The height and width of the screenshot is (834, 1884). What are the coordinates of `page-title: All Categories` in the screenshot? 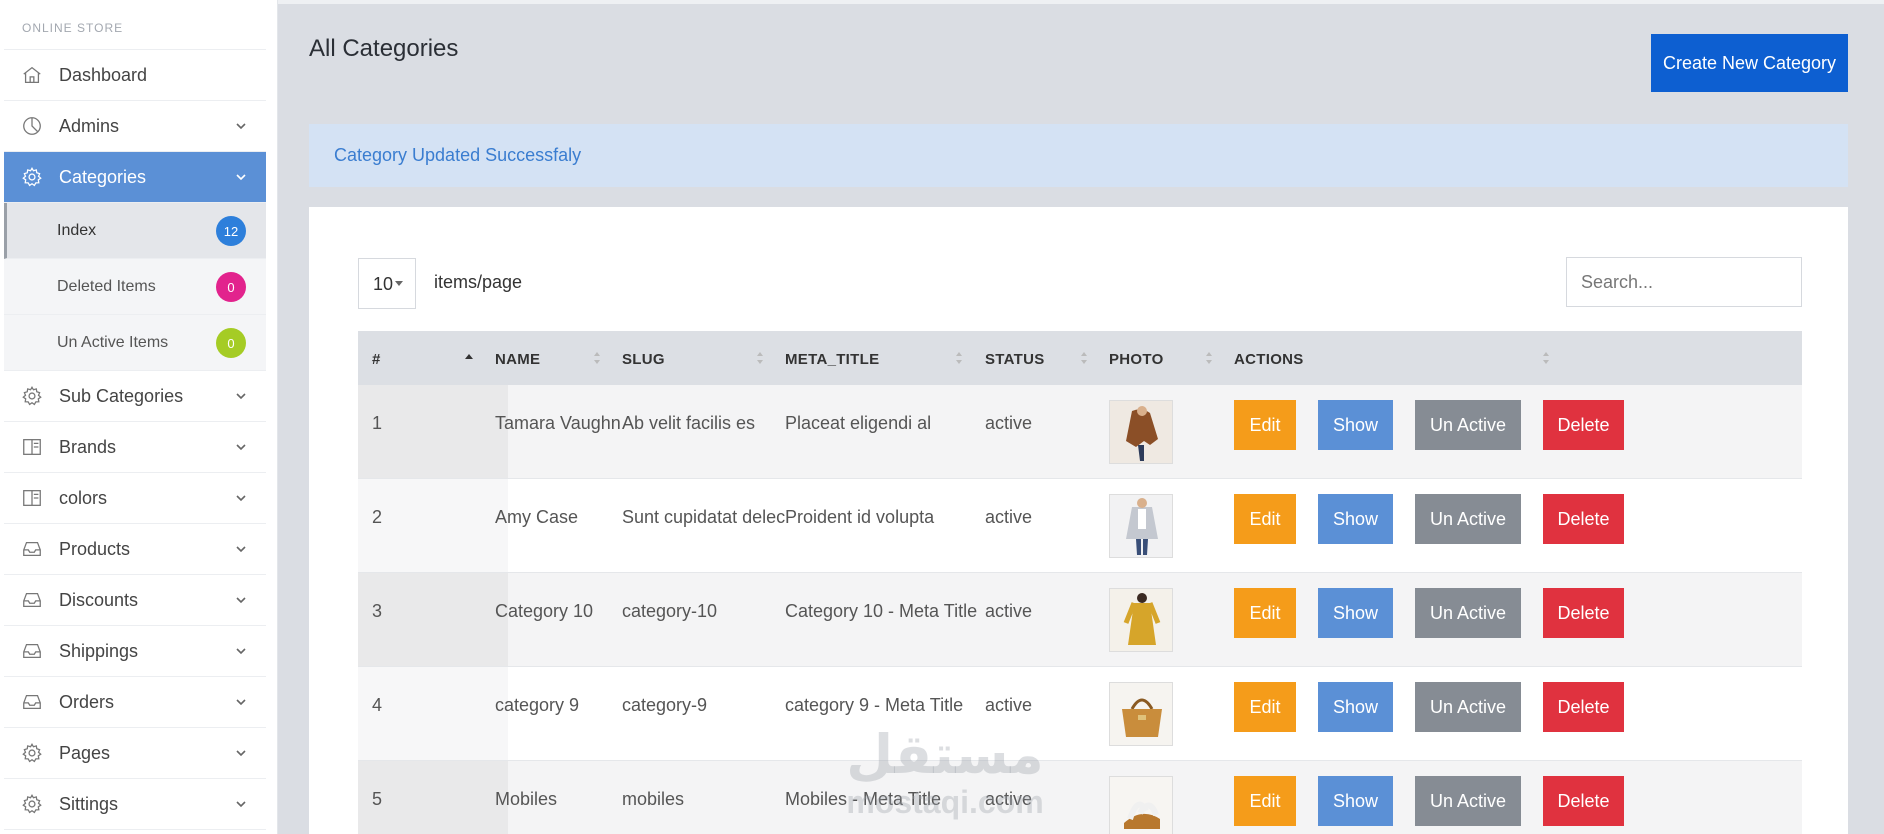 It's located at (384, 48).